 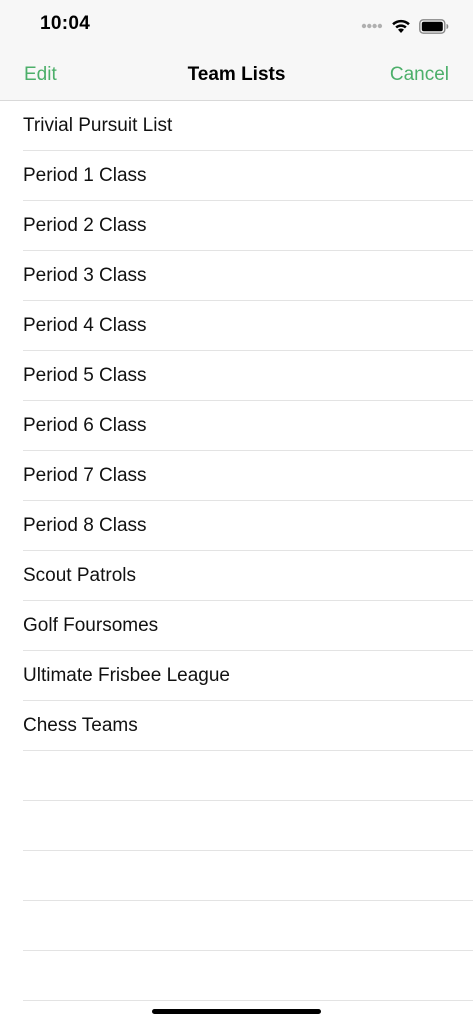 What do you see at coordinates (248, 726) in the screenshot?
I see `list-item: Chess Teams` at bounding box center [248, 726].